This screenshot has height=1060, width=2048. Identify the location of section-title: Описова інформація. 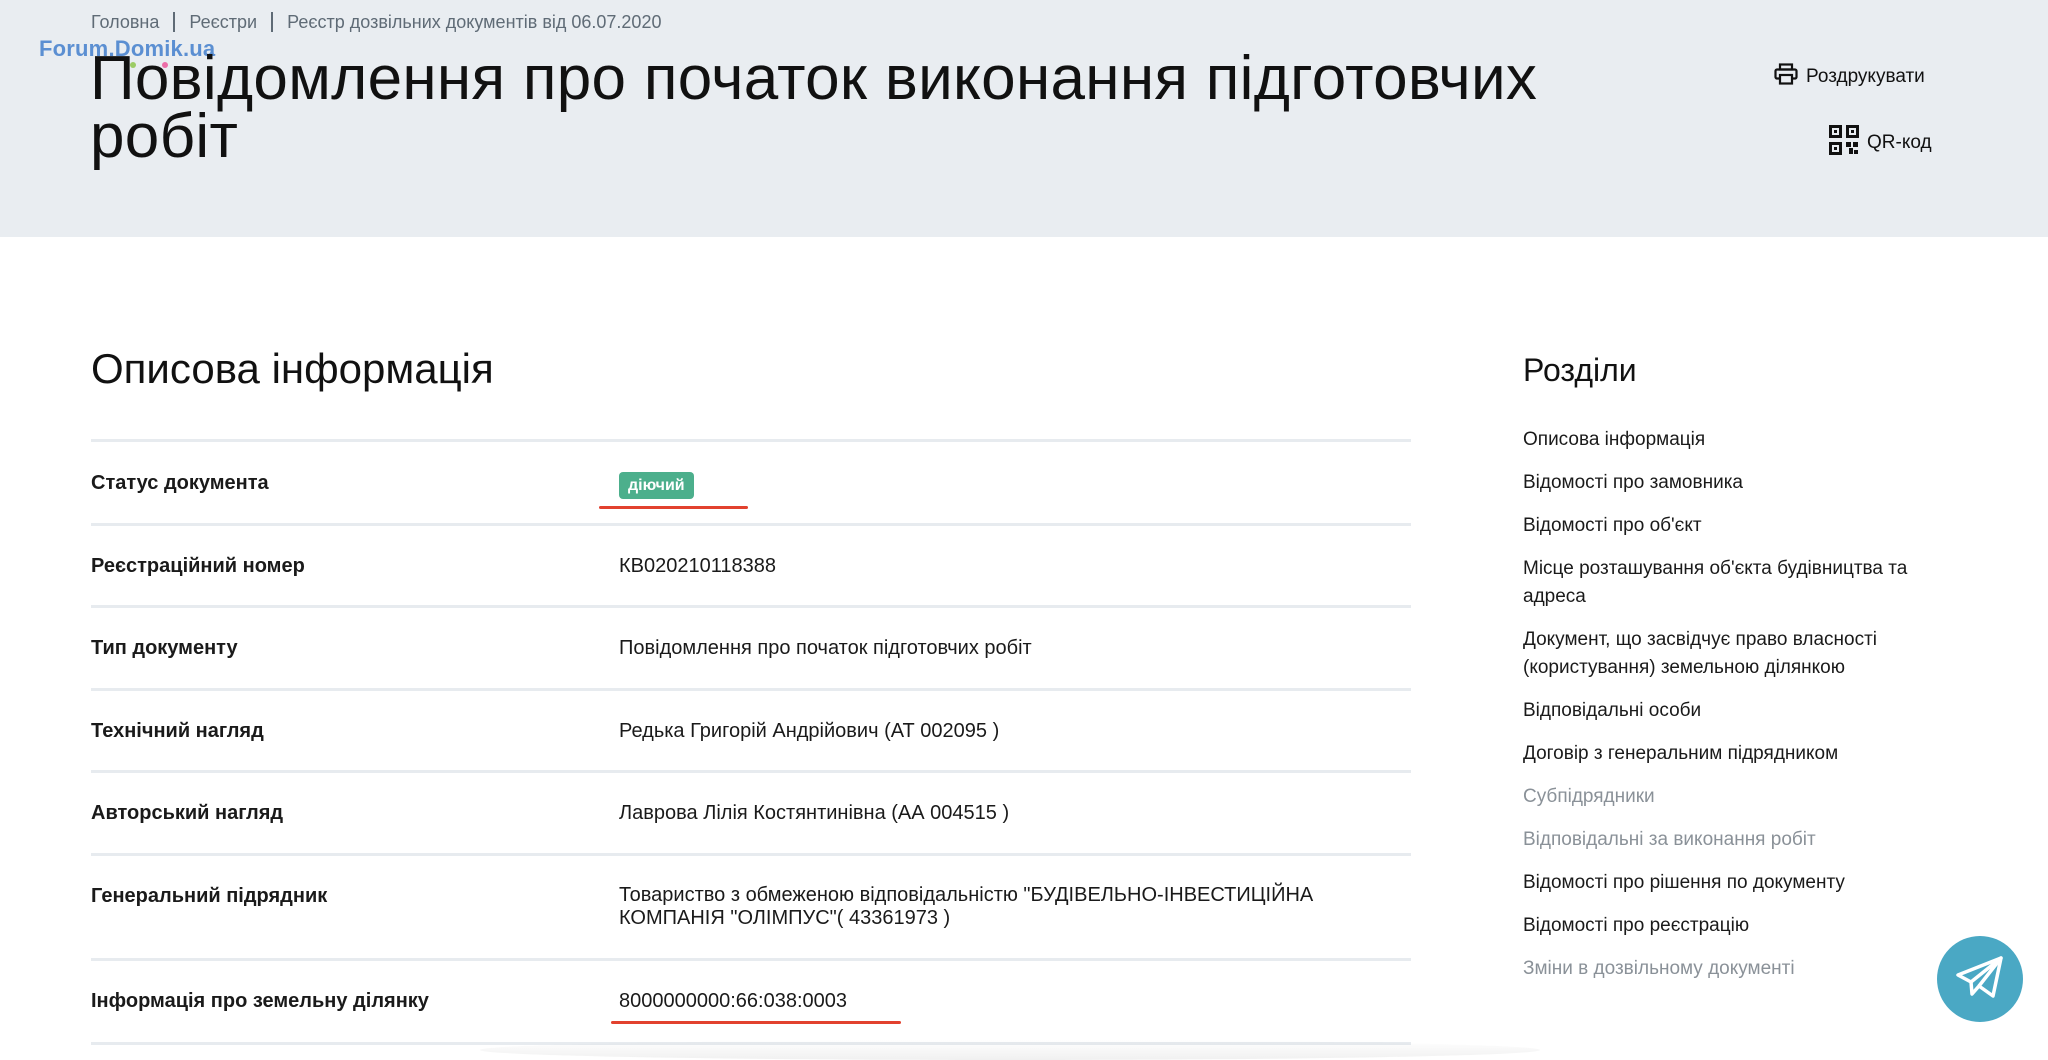
(292, 368).